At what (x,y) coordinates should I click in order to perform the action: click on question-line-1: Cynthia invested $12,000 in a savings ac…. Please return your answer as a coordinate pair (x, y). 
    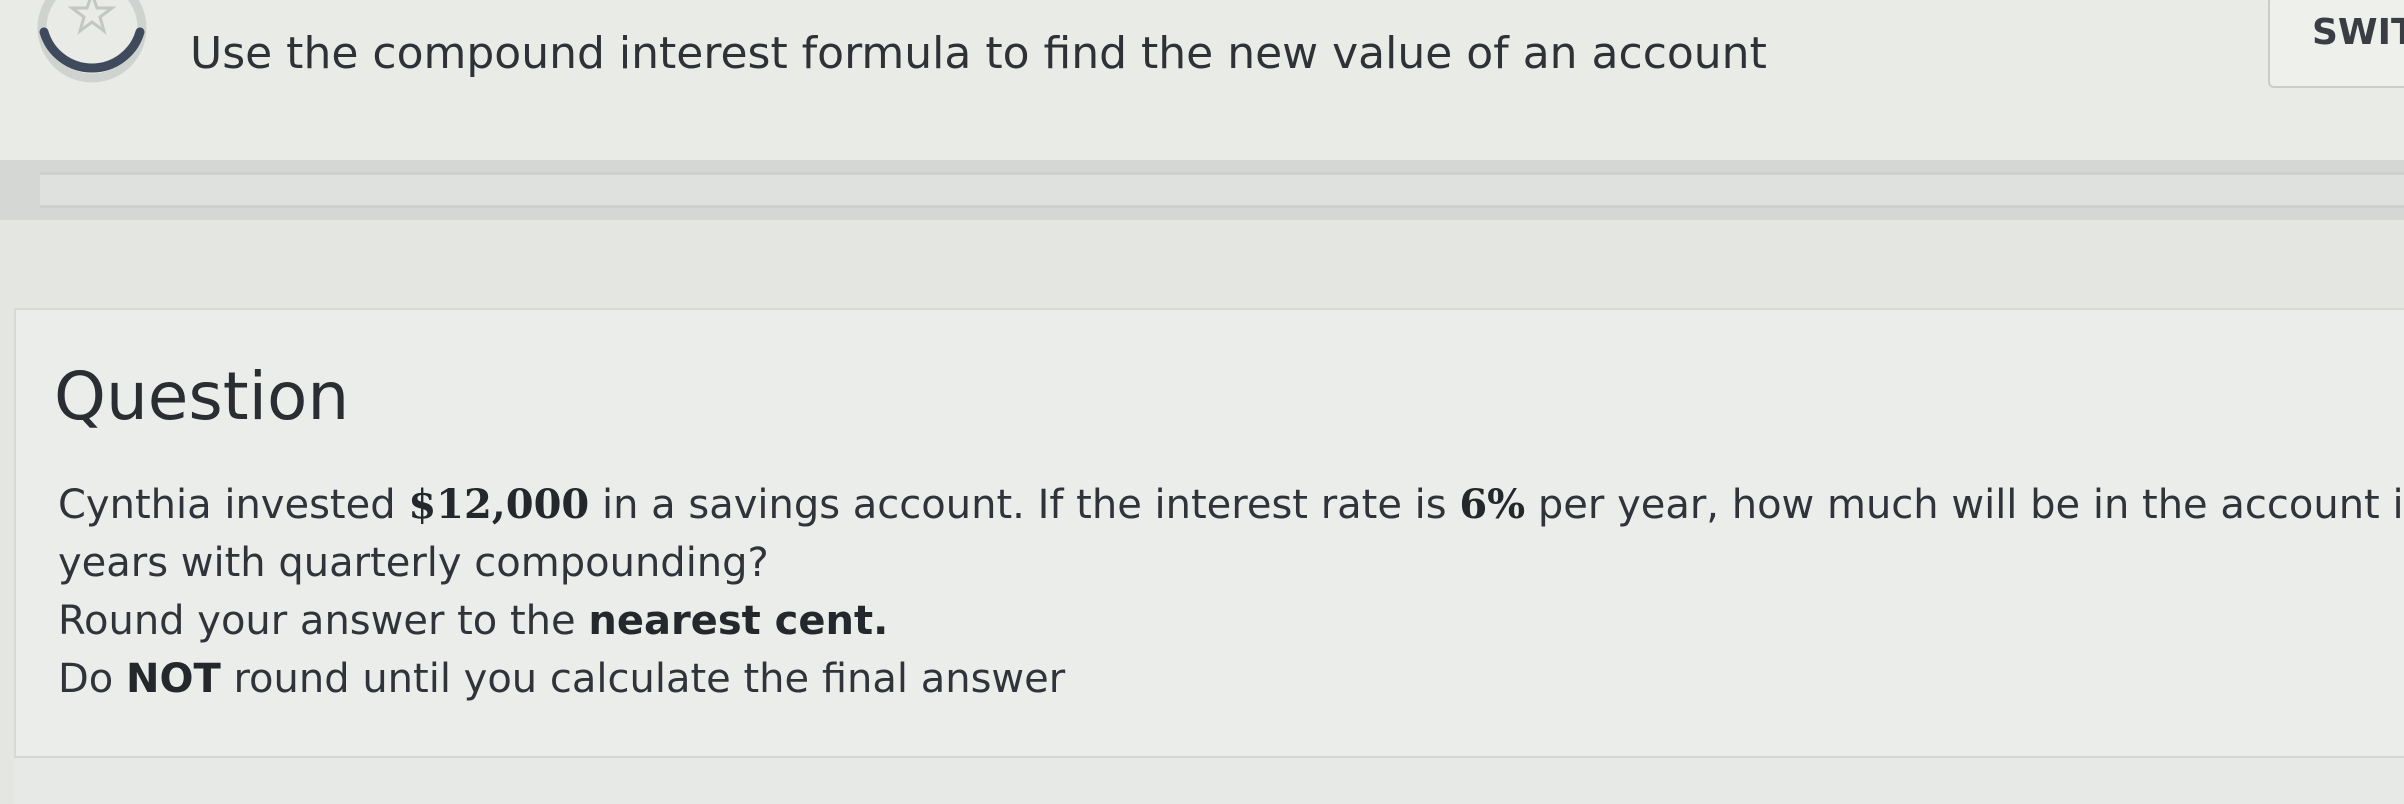
    Looking at the image, I should click on (1231, 505).